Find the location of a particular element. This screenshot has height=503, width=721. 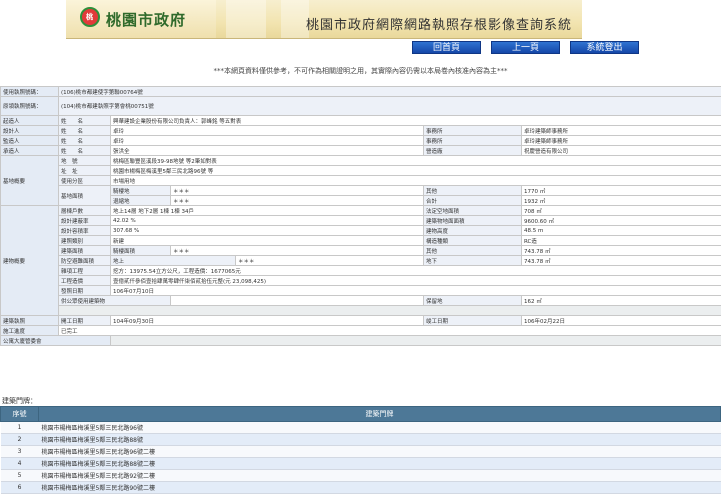

type: 新建 is located at coordinates (267, 240).